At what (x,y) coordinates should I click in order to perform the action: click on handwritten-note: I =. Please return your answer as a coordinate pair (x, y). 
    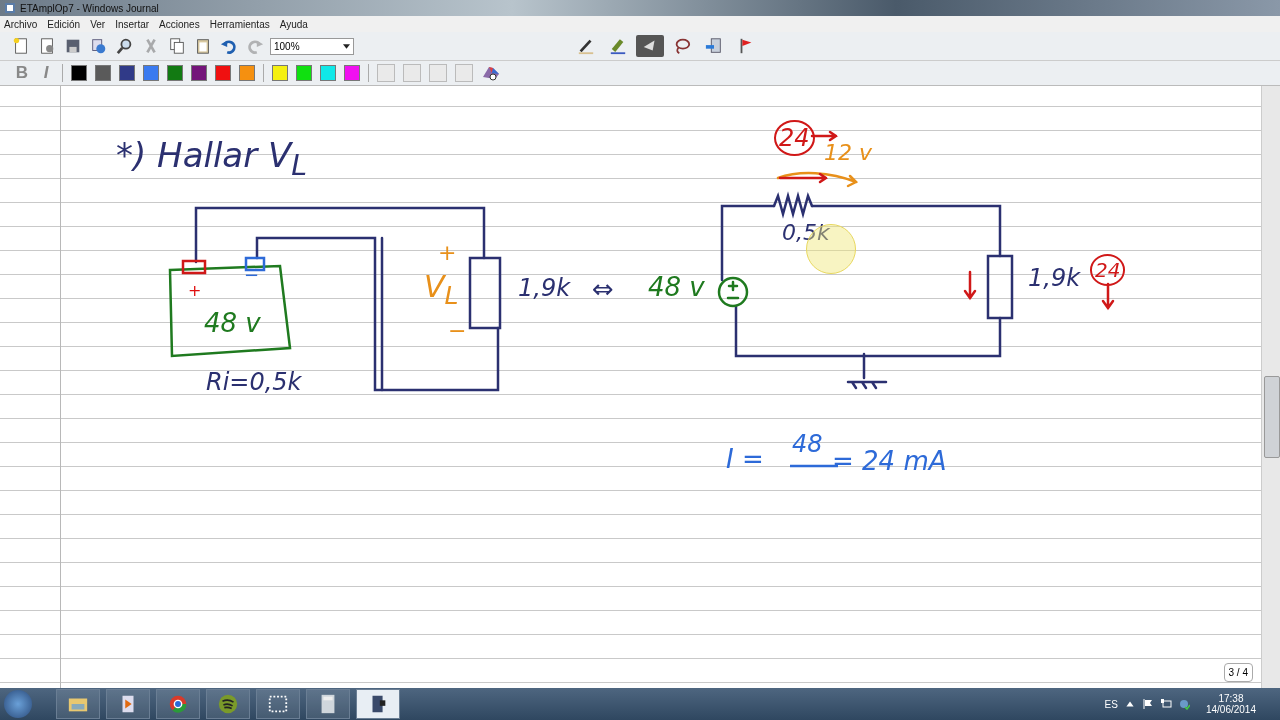
    Looking at the image, I should click on (745, 459).